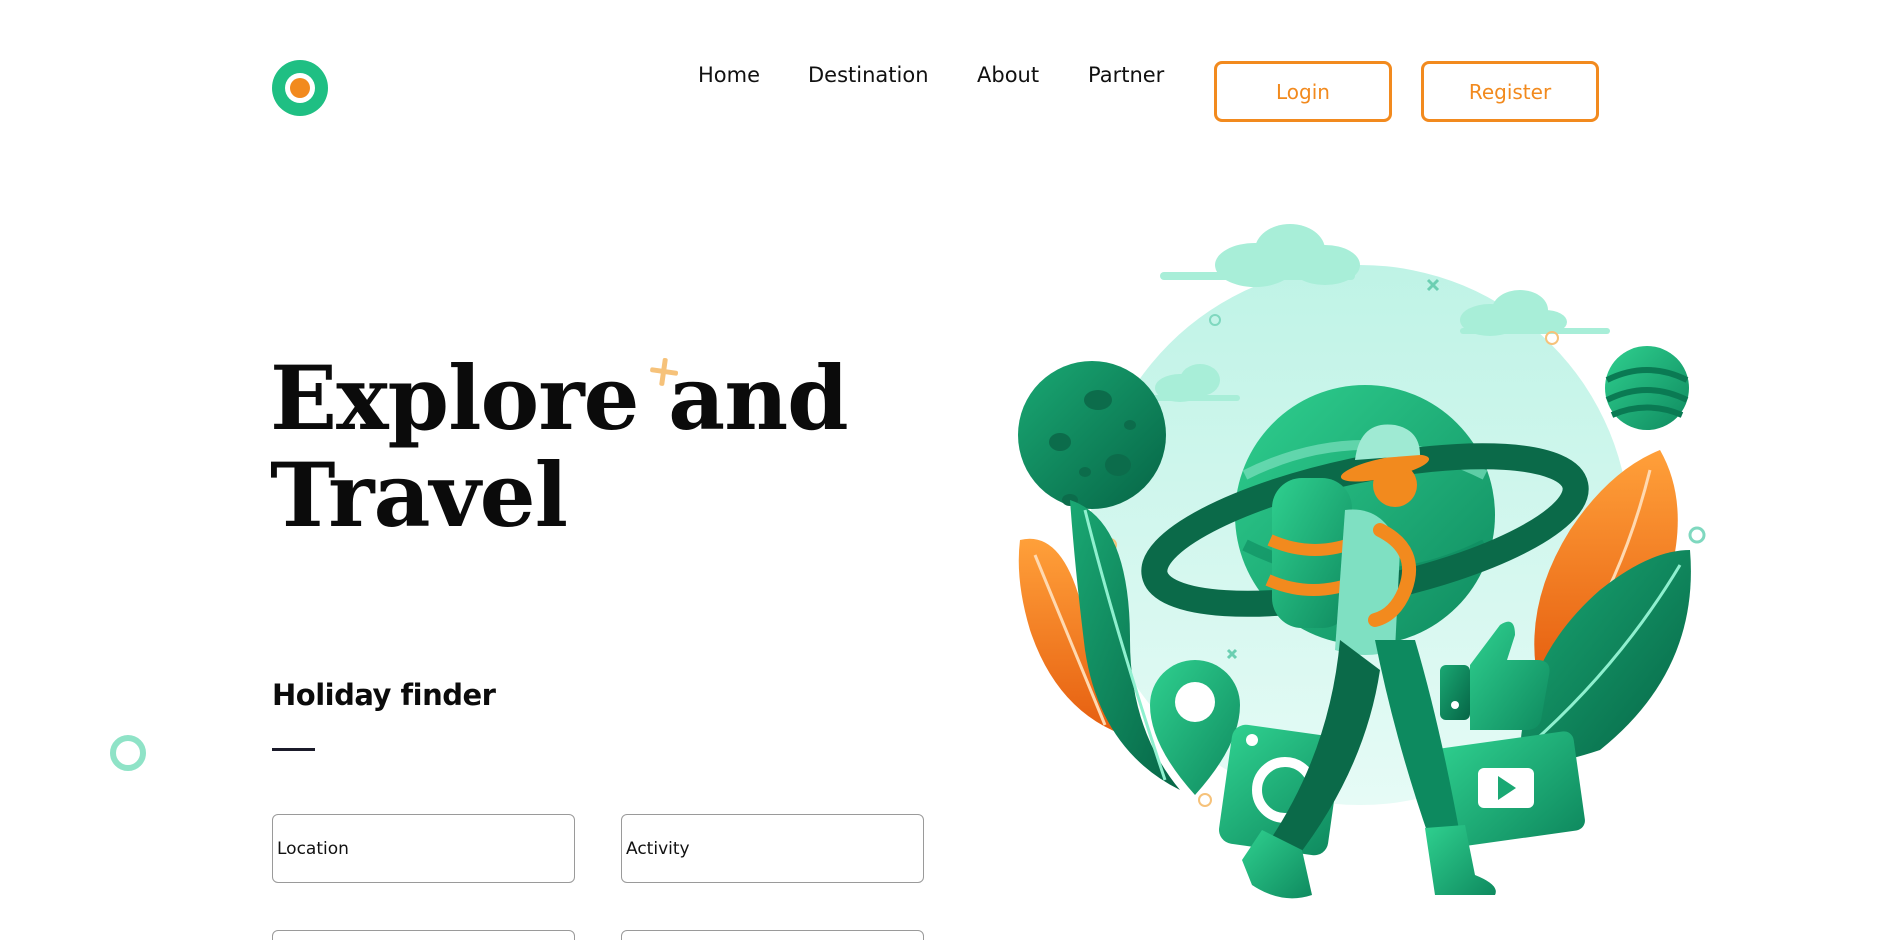  What do you see at coordinates (384, 695) in the screenshot?
I see `holiday-finder-title: Holiday finder` at bounding box center [384, 695].